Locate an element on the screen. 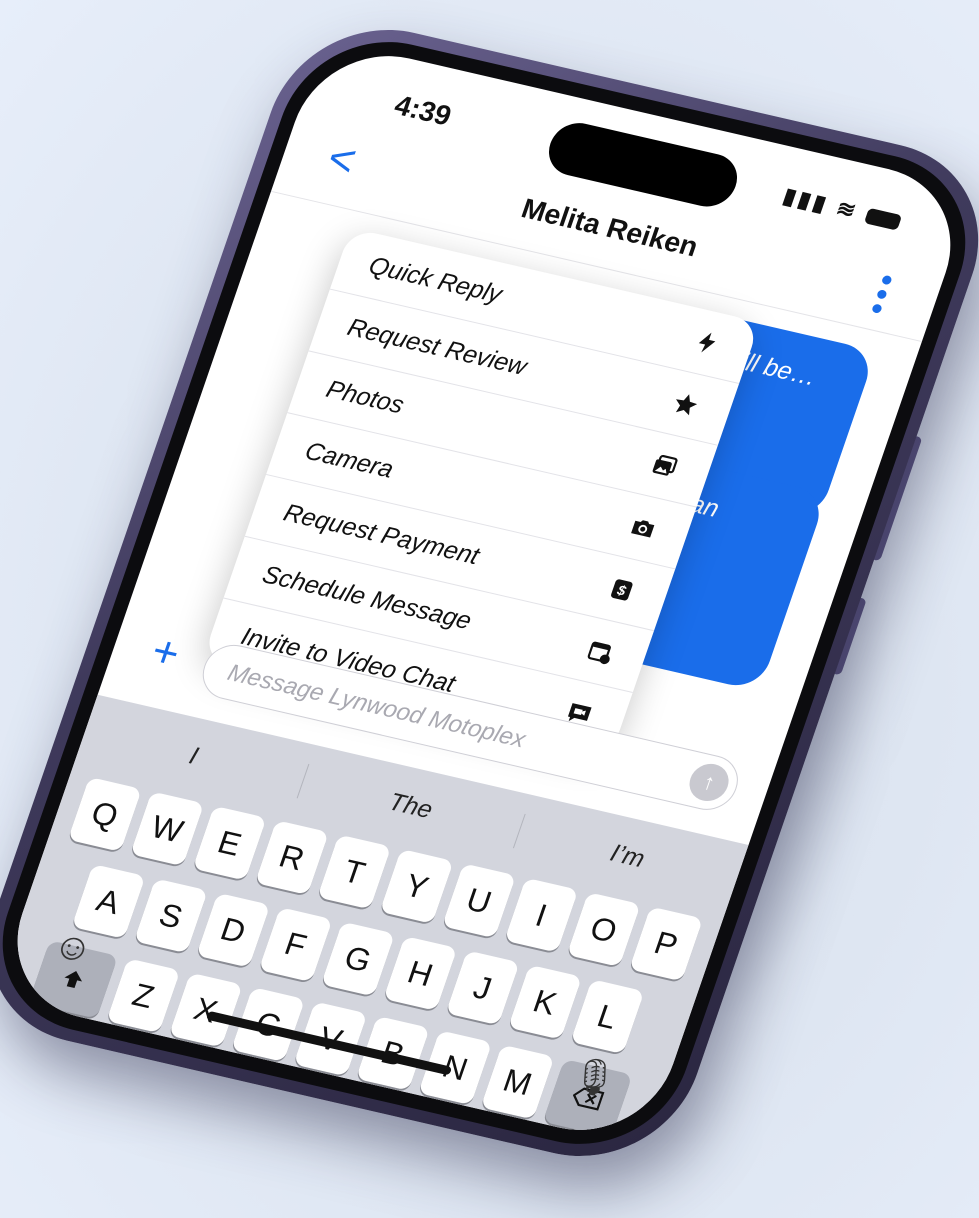 This screenshot has height=1218, width=979. key: U is located at coordinates (479, 901).